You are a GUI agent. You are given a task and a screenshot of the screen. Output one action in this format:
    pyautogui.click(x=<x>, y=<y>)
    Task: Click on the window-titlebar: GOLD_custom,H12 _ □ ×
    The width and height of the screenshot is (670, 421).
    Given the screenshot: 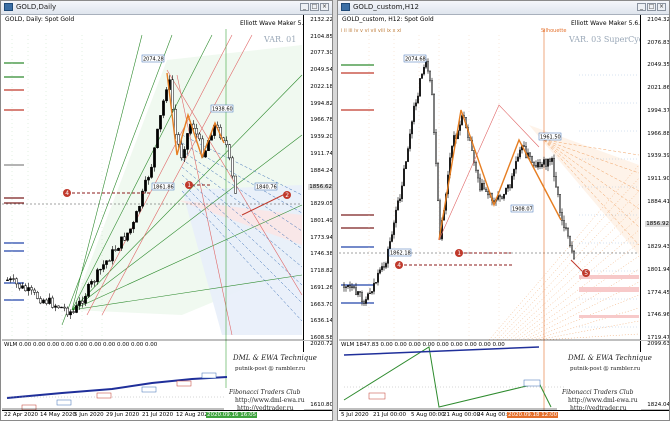 What is the action you would take?
    pyautogui.click(x=503, y=8)
    